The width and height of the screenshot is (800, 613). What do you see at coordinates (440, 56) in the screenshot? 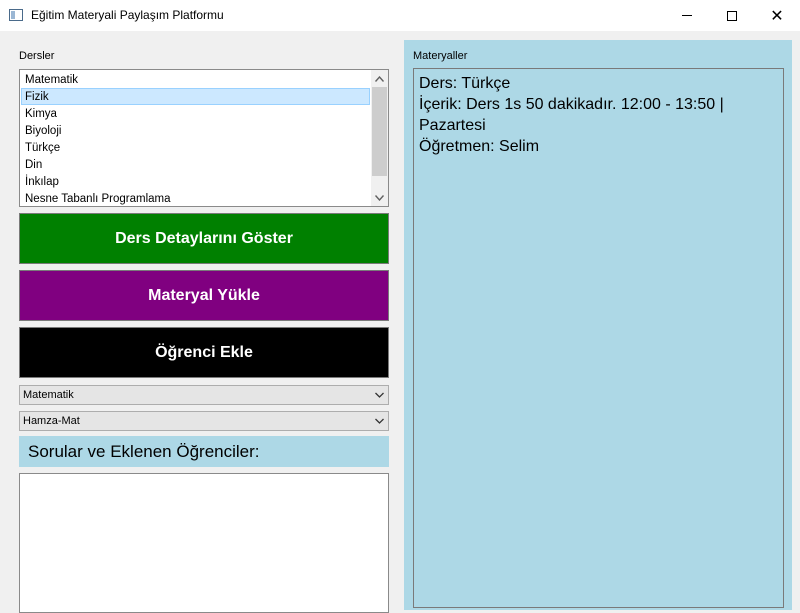
I see `materials-label: Materyaller` at bounding box center [440, 56].